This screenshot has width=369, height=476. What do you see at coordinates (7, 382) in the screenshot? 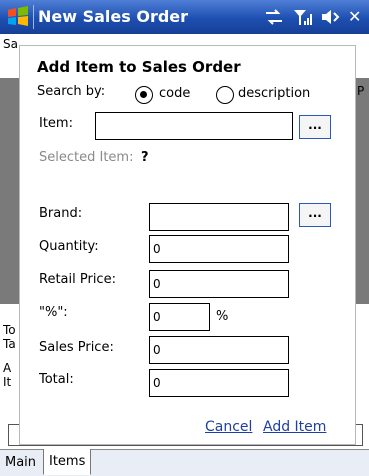
I see `background-text: It` at bounding box center [7, 382].